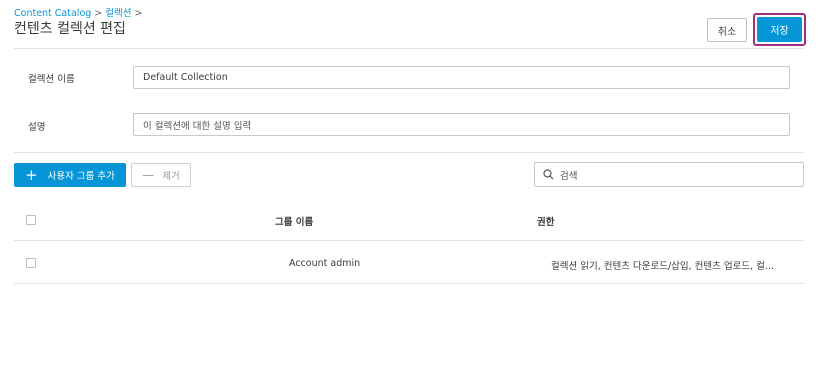 Image resolution: width=820 pixels, height=365 pixels. Describe the element at coordinates (461, 77) in the screenshot. I see `collection-name-input: Default Collection` at that location.